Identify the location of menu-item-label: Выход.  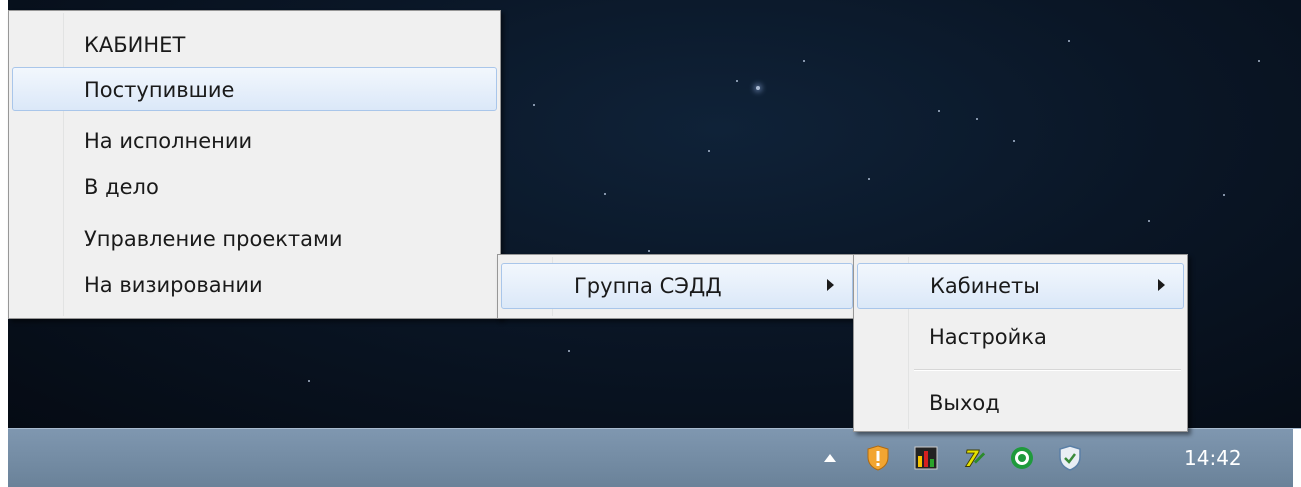
(964, 403).